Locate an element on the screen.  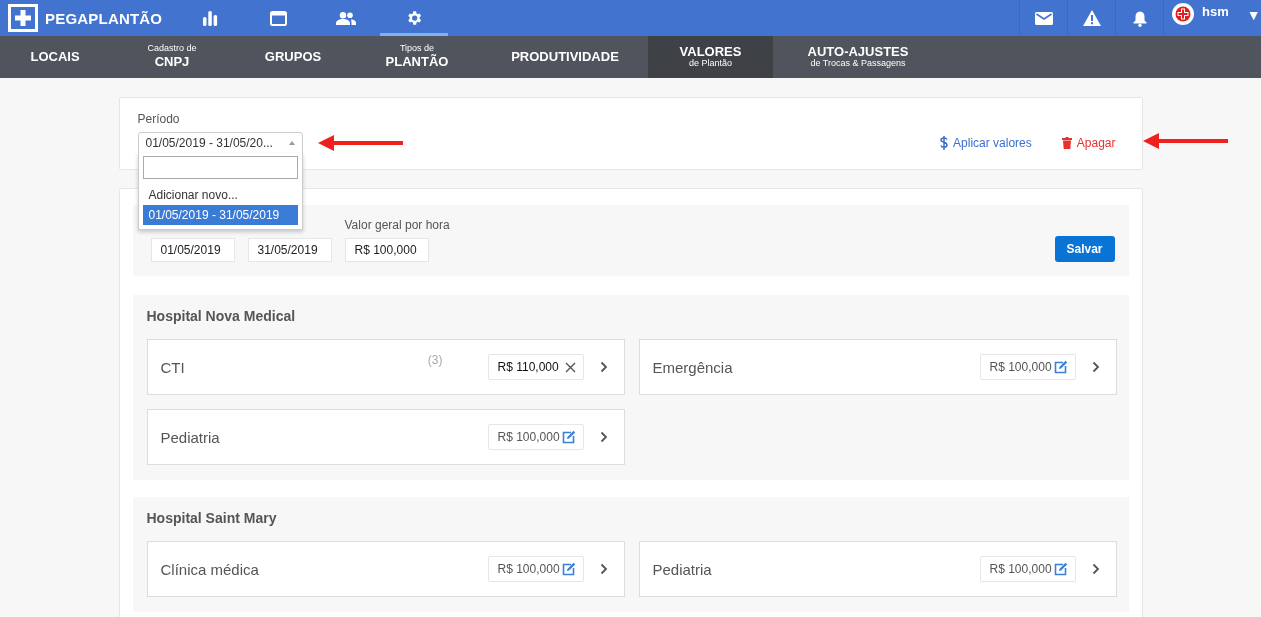
delete-link: Apagar is located at coordinates (1088, 143).